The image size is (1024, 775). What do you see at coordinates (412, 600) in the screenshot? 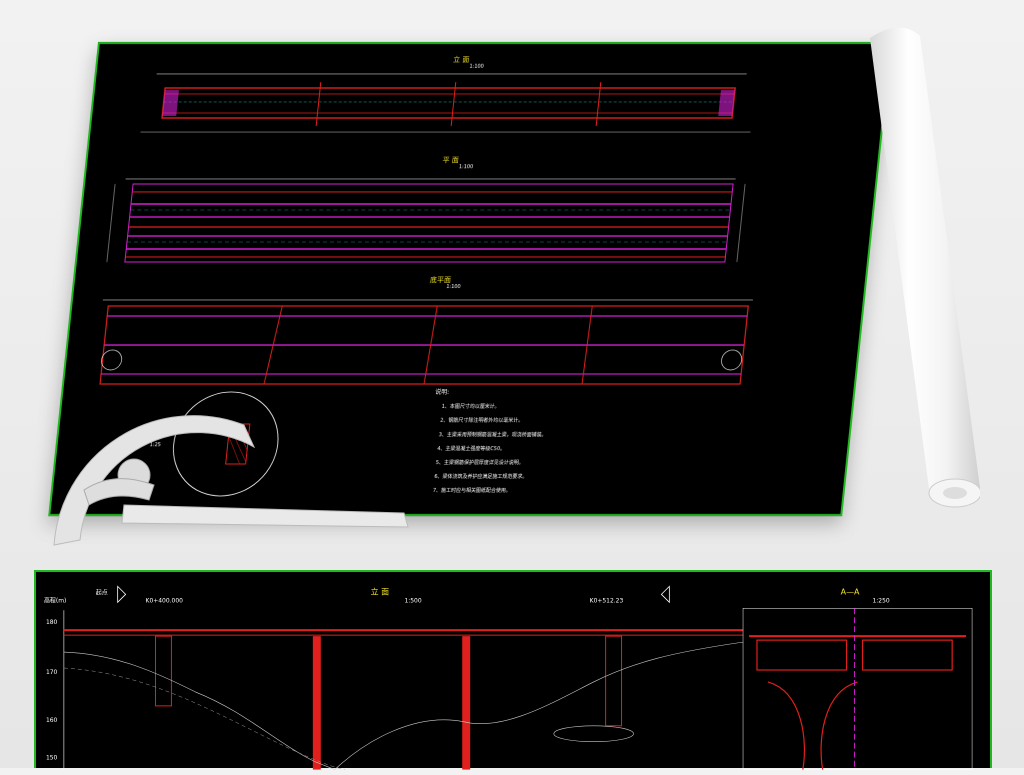
I see `elevation-scale: 1:500` at bounding box center [412, 600].